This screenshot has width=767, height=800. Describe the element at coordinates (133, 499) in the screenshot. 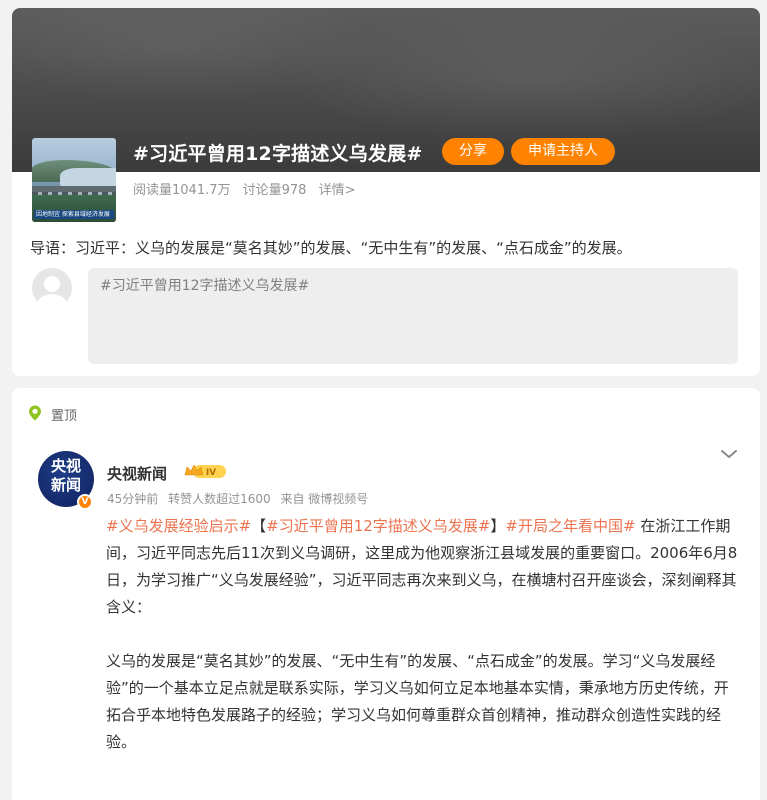

I see `post-time: 45分钟前` at that location.